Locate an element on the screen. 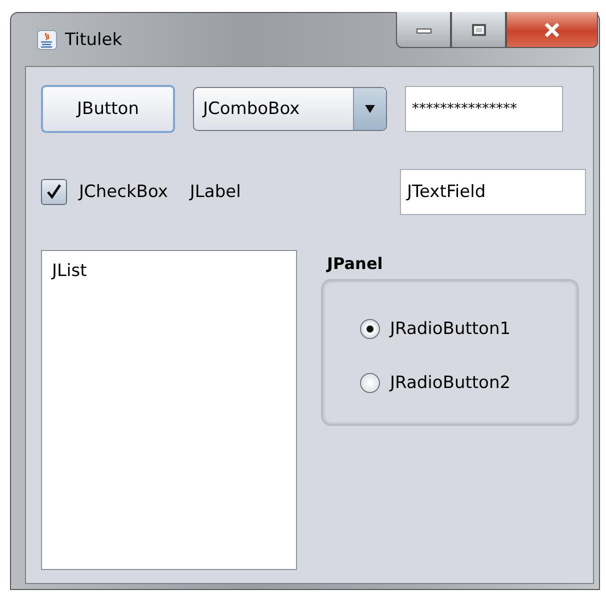  maximize-icon is located at coordinates (479, 30).